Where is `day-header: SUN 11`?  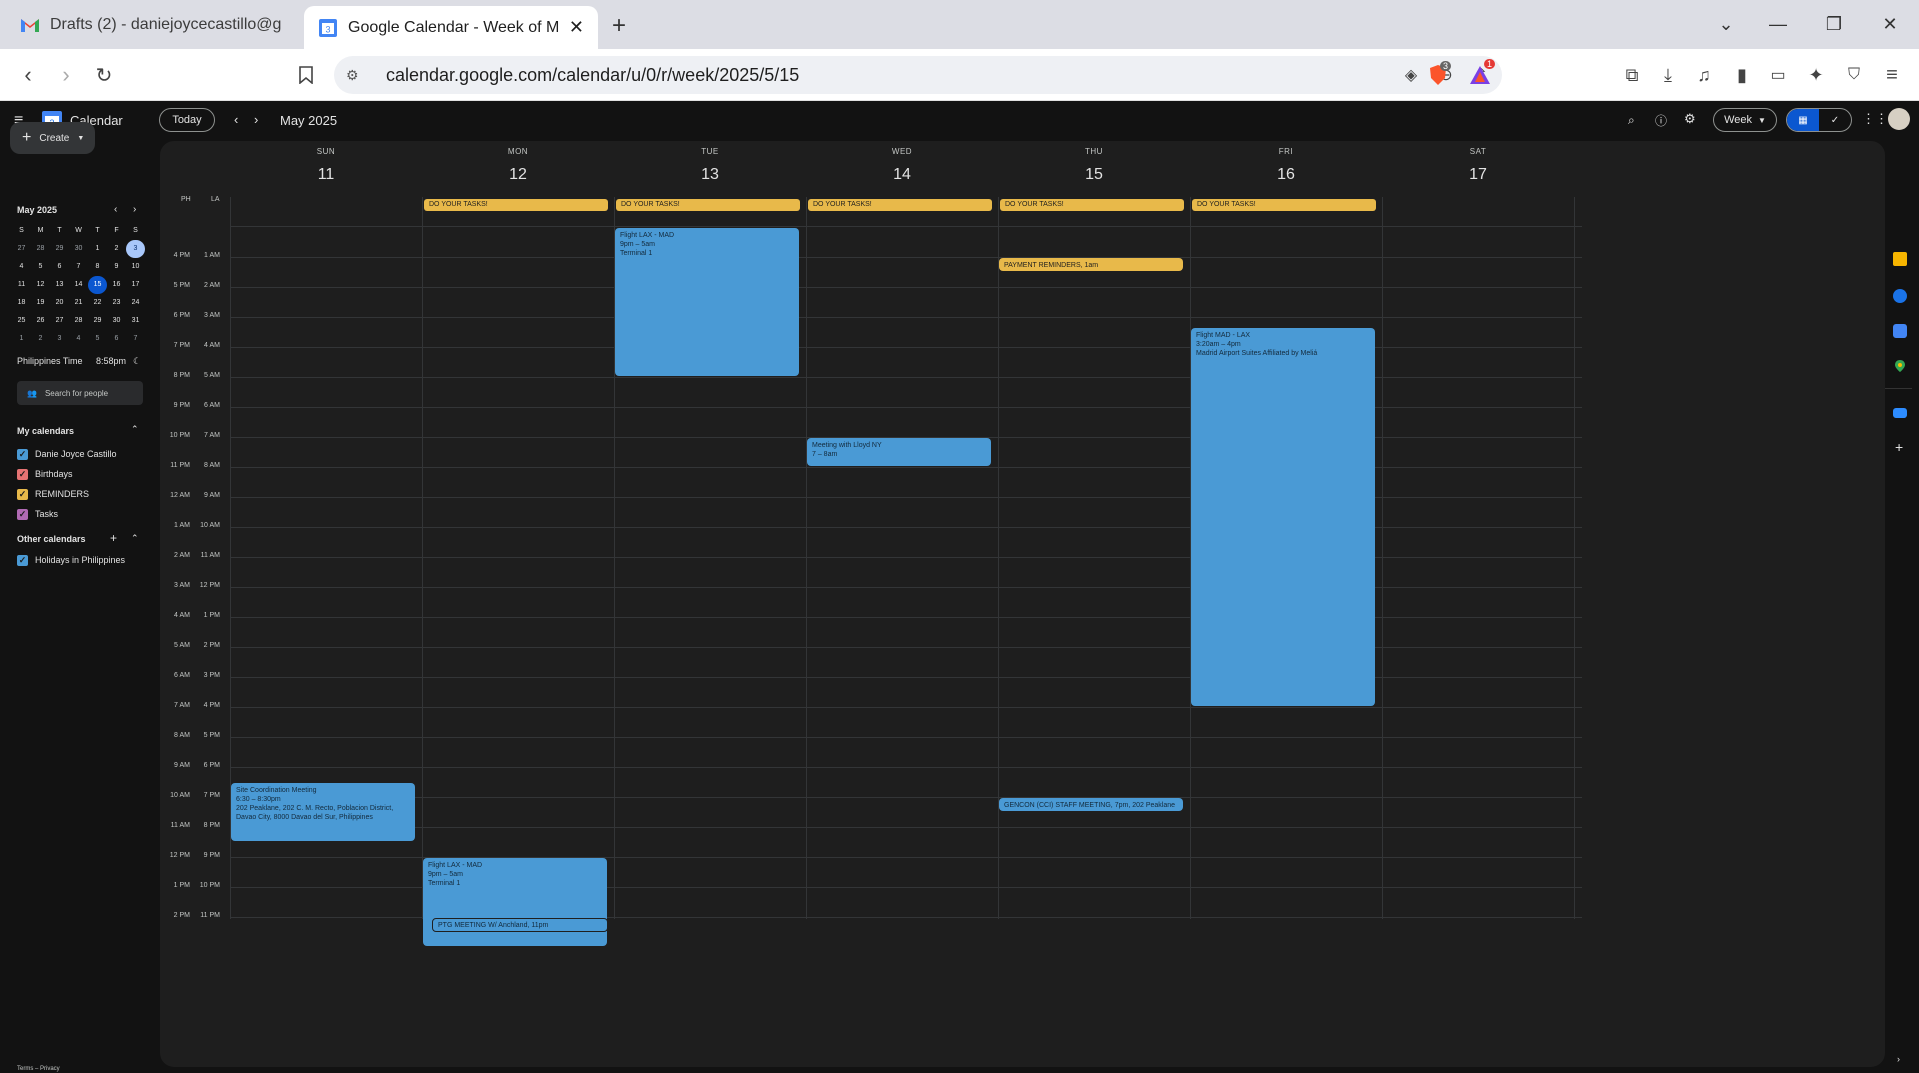 day-header: SUN 11 is located at coordinates (326, 165).